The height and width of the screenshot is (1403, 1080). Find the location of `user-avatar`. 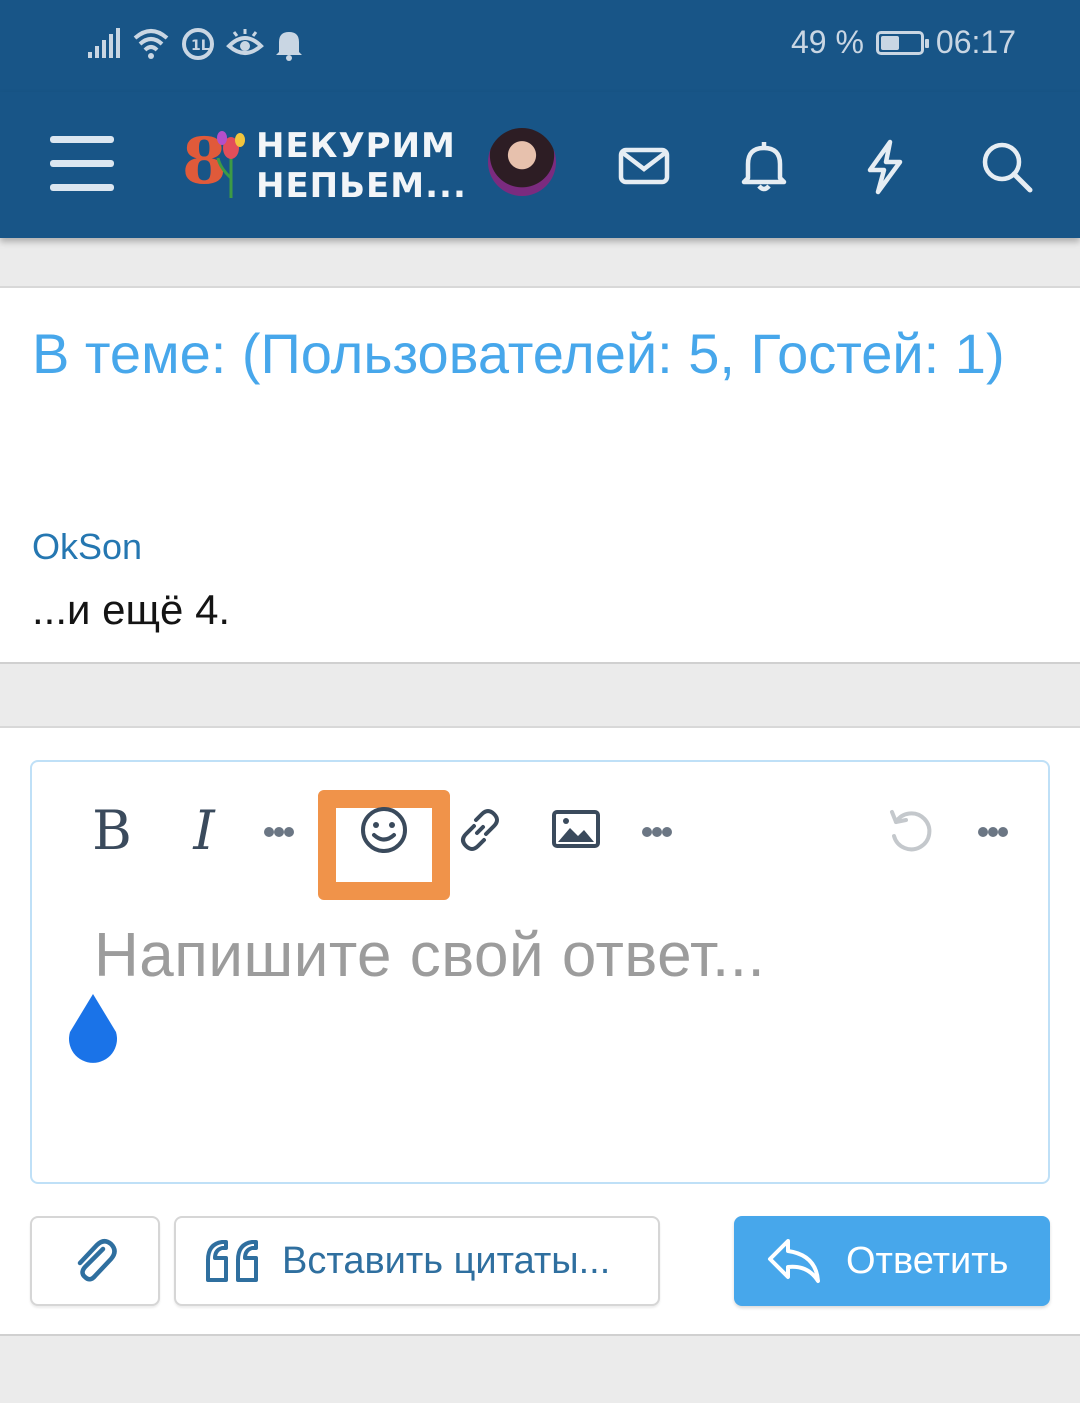

user-avatar is located at coordinates (522, 162).